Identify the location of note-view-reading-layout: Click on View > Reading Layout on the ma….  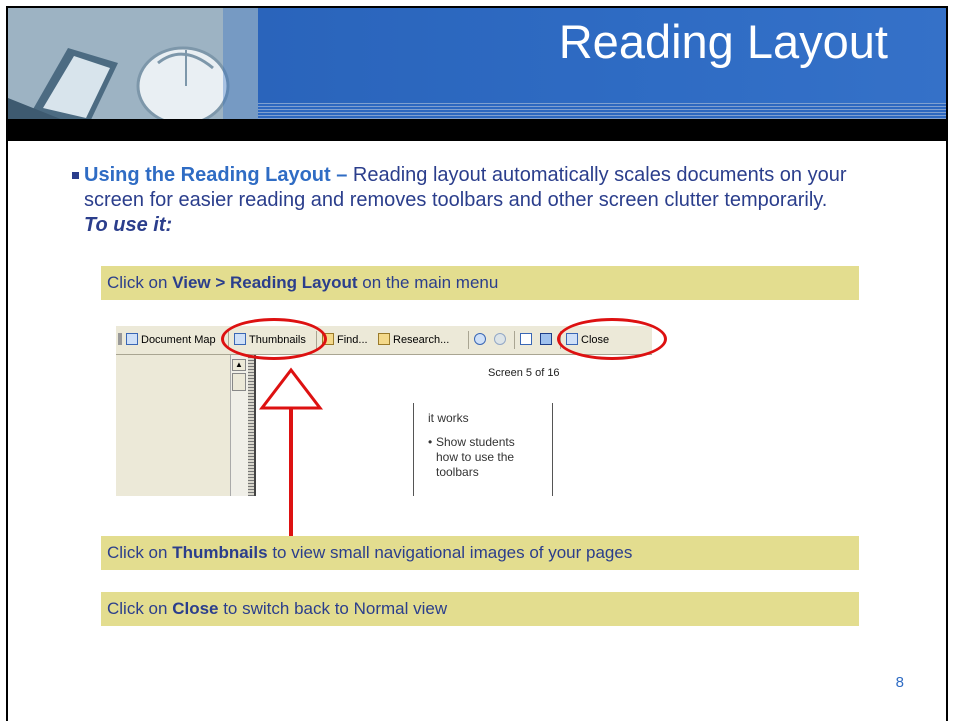
(480, 283).